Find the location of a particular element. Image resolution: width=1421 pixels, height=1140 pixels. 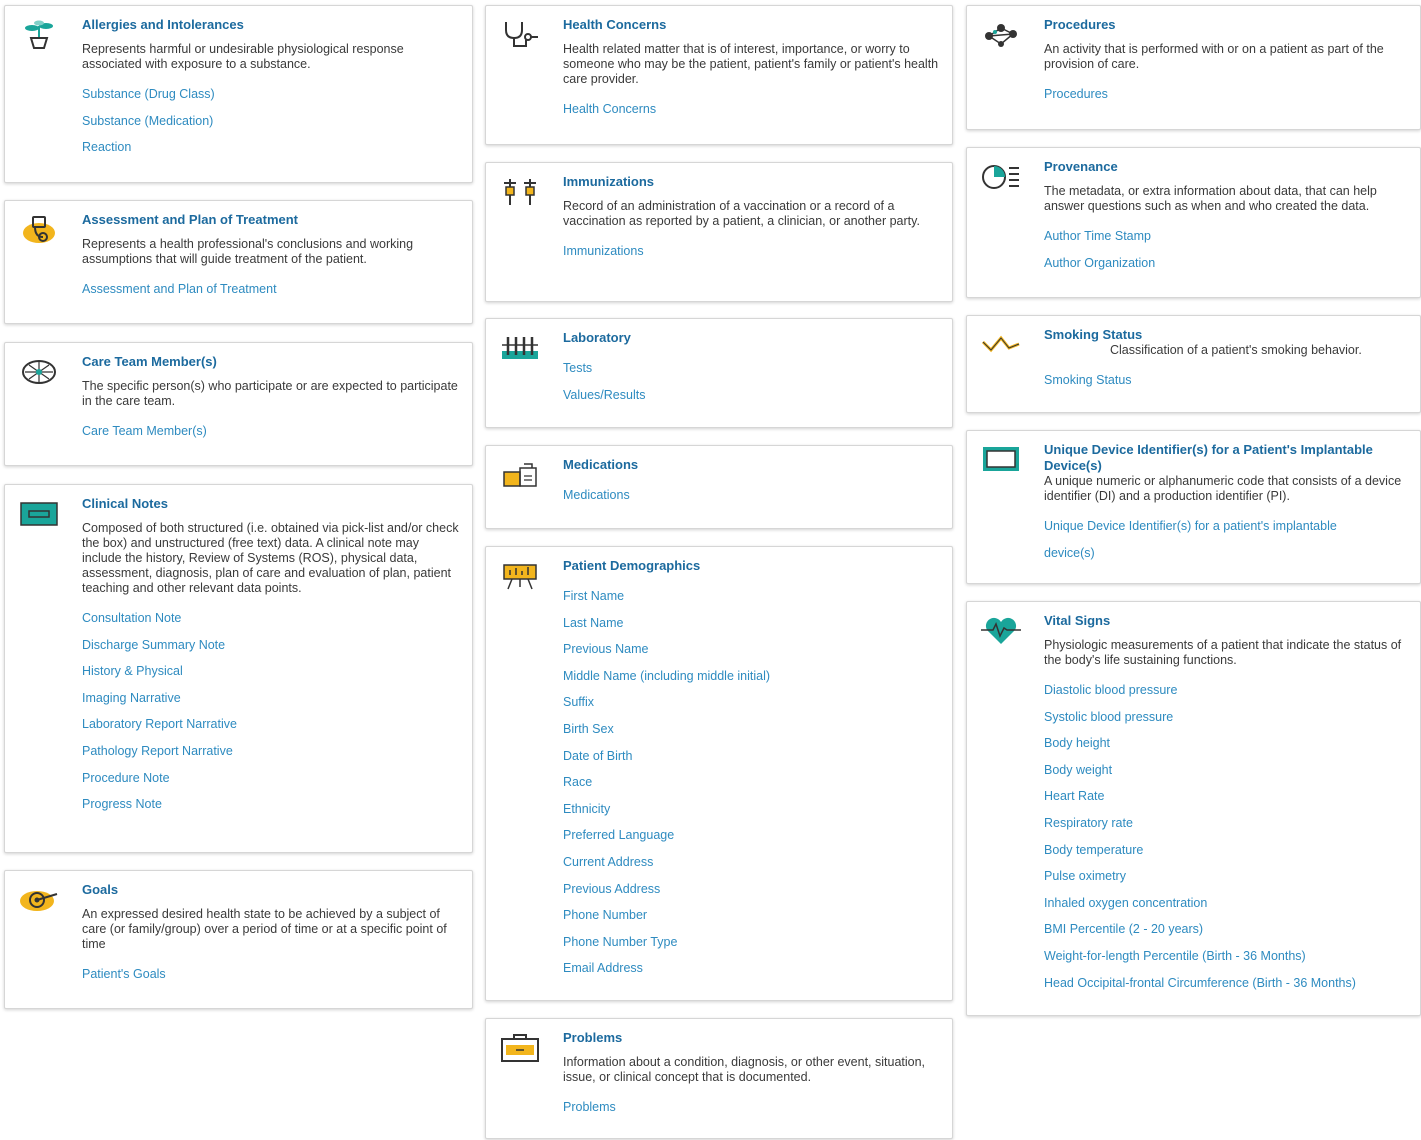

briefcase-icon is located at coordinates (520, 1048).